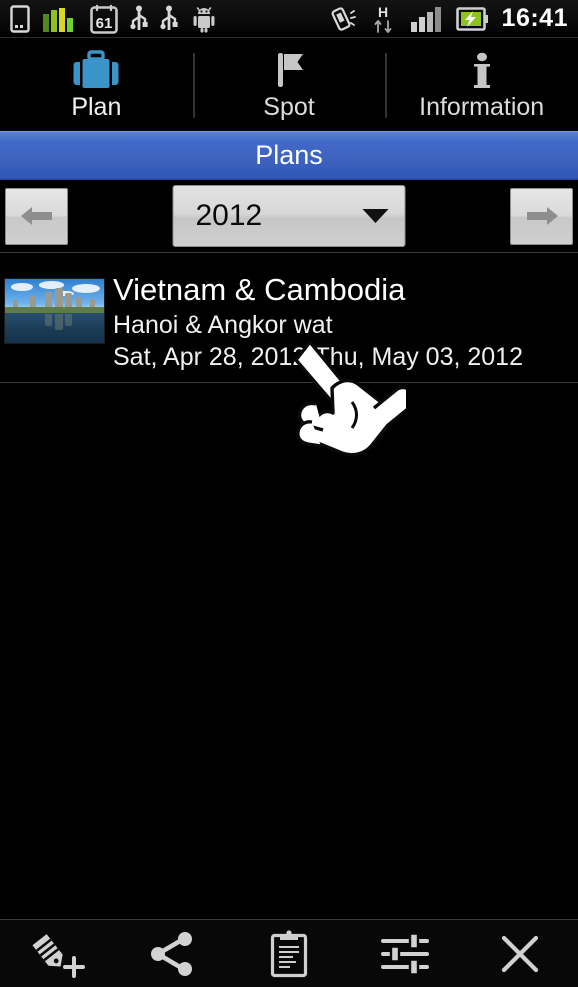 The image size is (578, 987). I want to click on year-dropdown: 2012, so click(289, 216).